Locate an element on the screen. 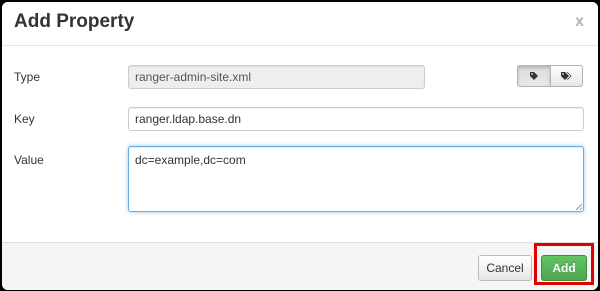  tag-toggle-group is located at coordinates (550, 76).